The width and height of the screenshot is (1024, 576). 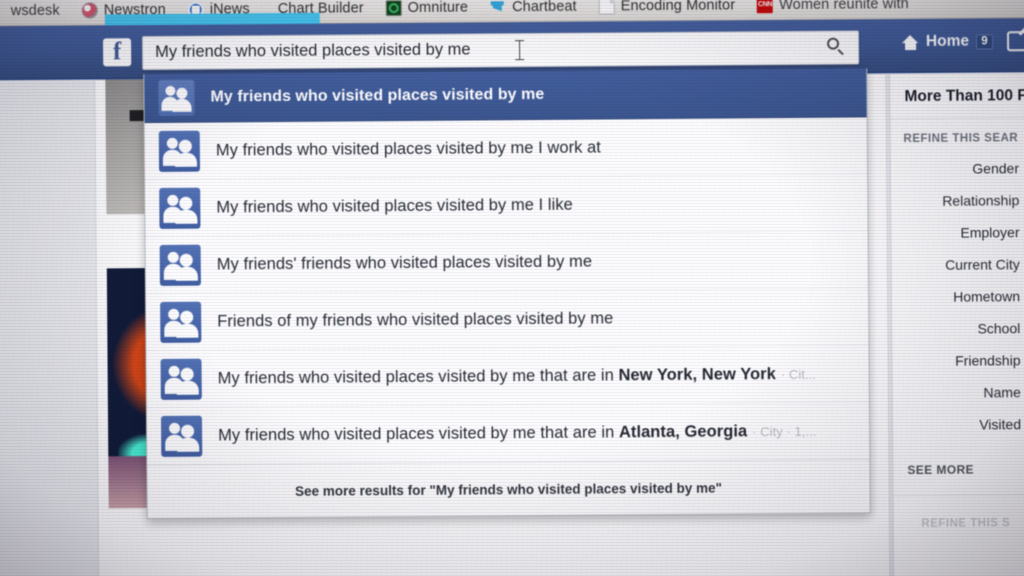 What do you see at coordinates (984, 41) in the screenshot?
I see `home-badge: 9` at bounding box center [984, 41].